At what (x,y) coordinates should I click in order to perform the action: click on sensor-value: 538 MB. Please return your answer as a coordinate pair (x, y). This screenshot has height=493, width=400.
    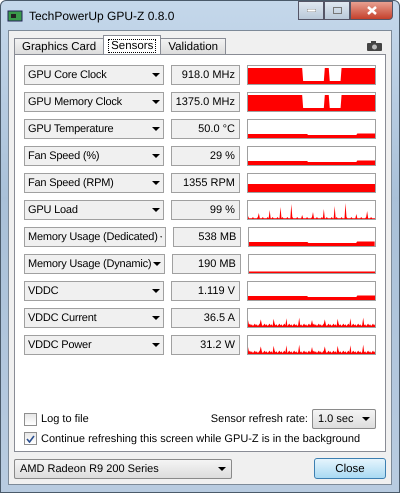
    Looking at the image, I should click on (207, 237).